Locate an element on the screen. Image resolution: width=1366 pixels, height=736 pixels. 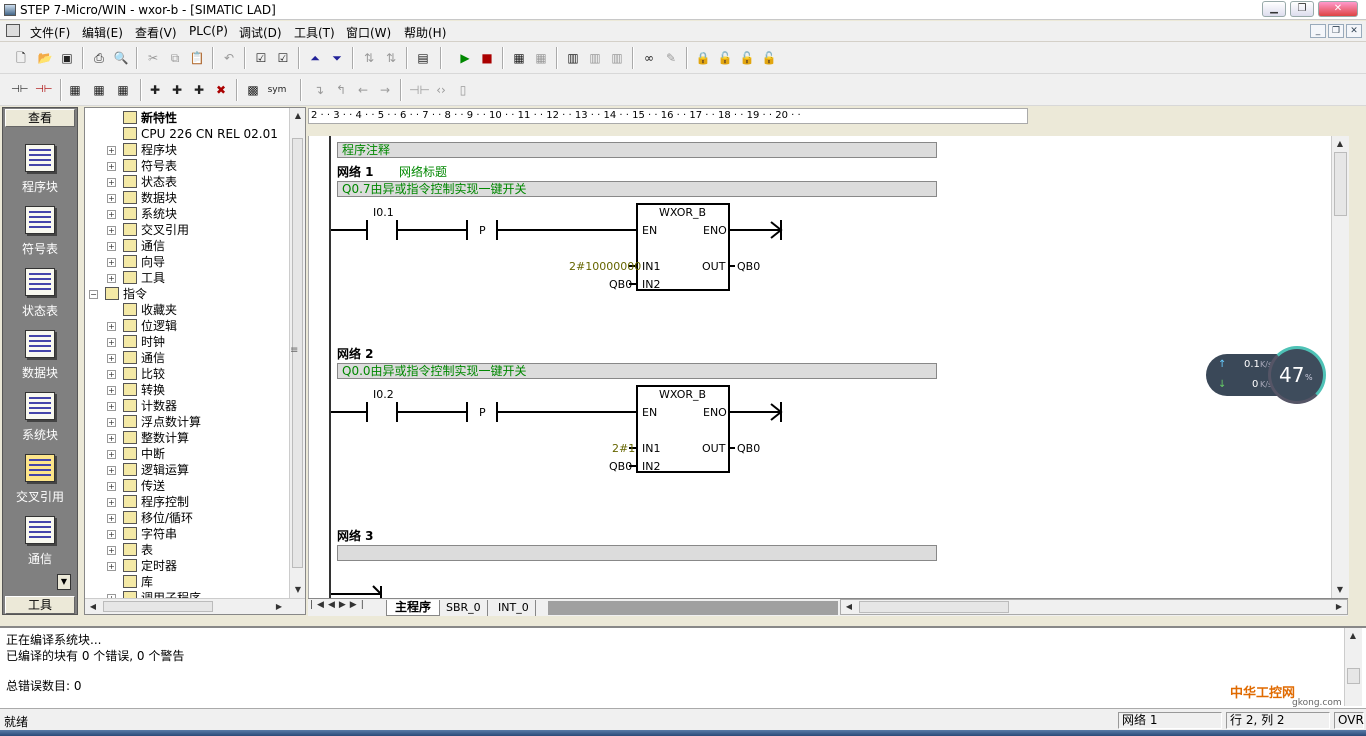
menu-window: 窗口(W) is located at coordinates (368, 32).